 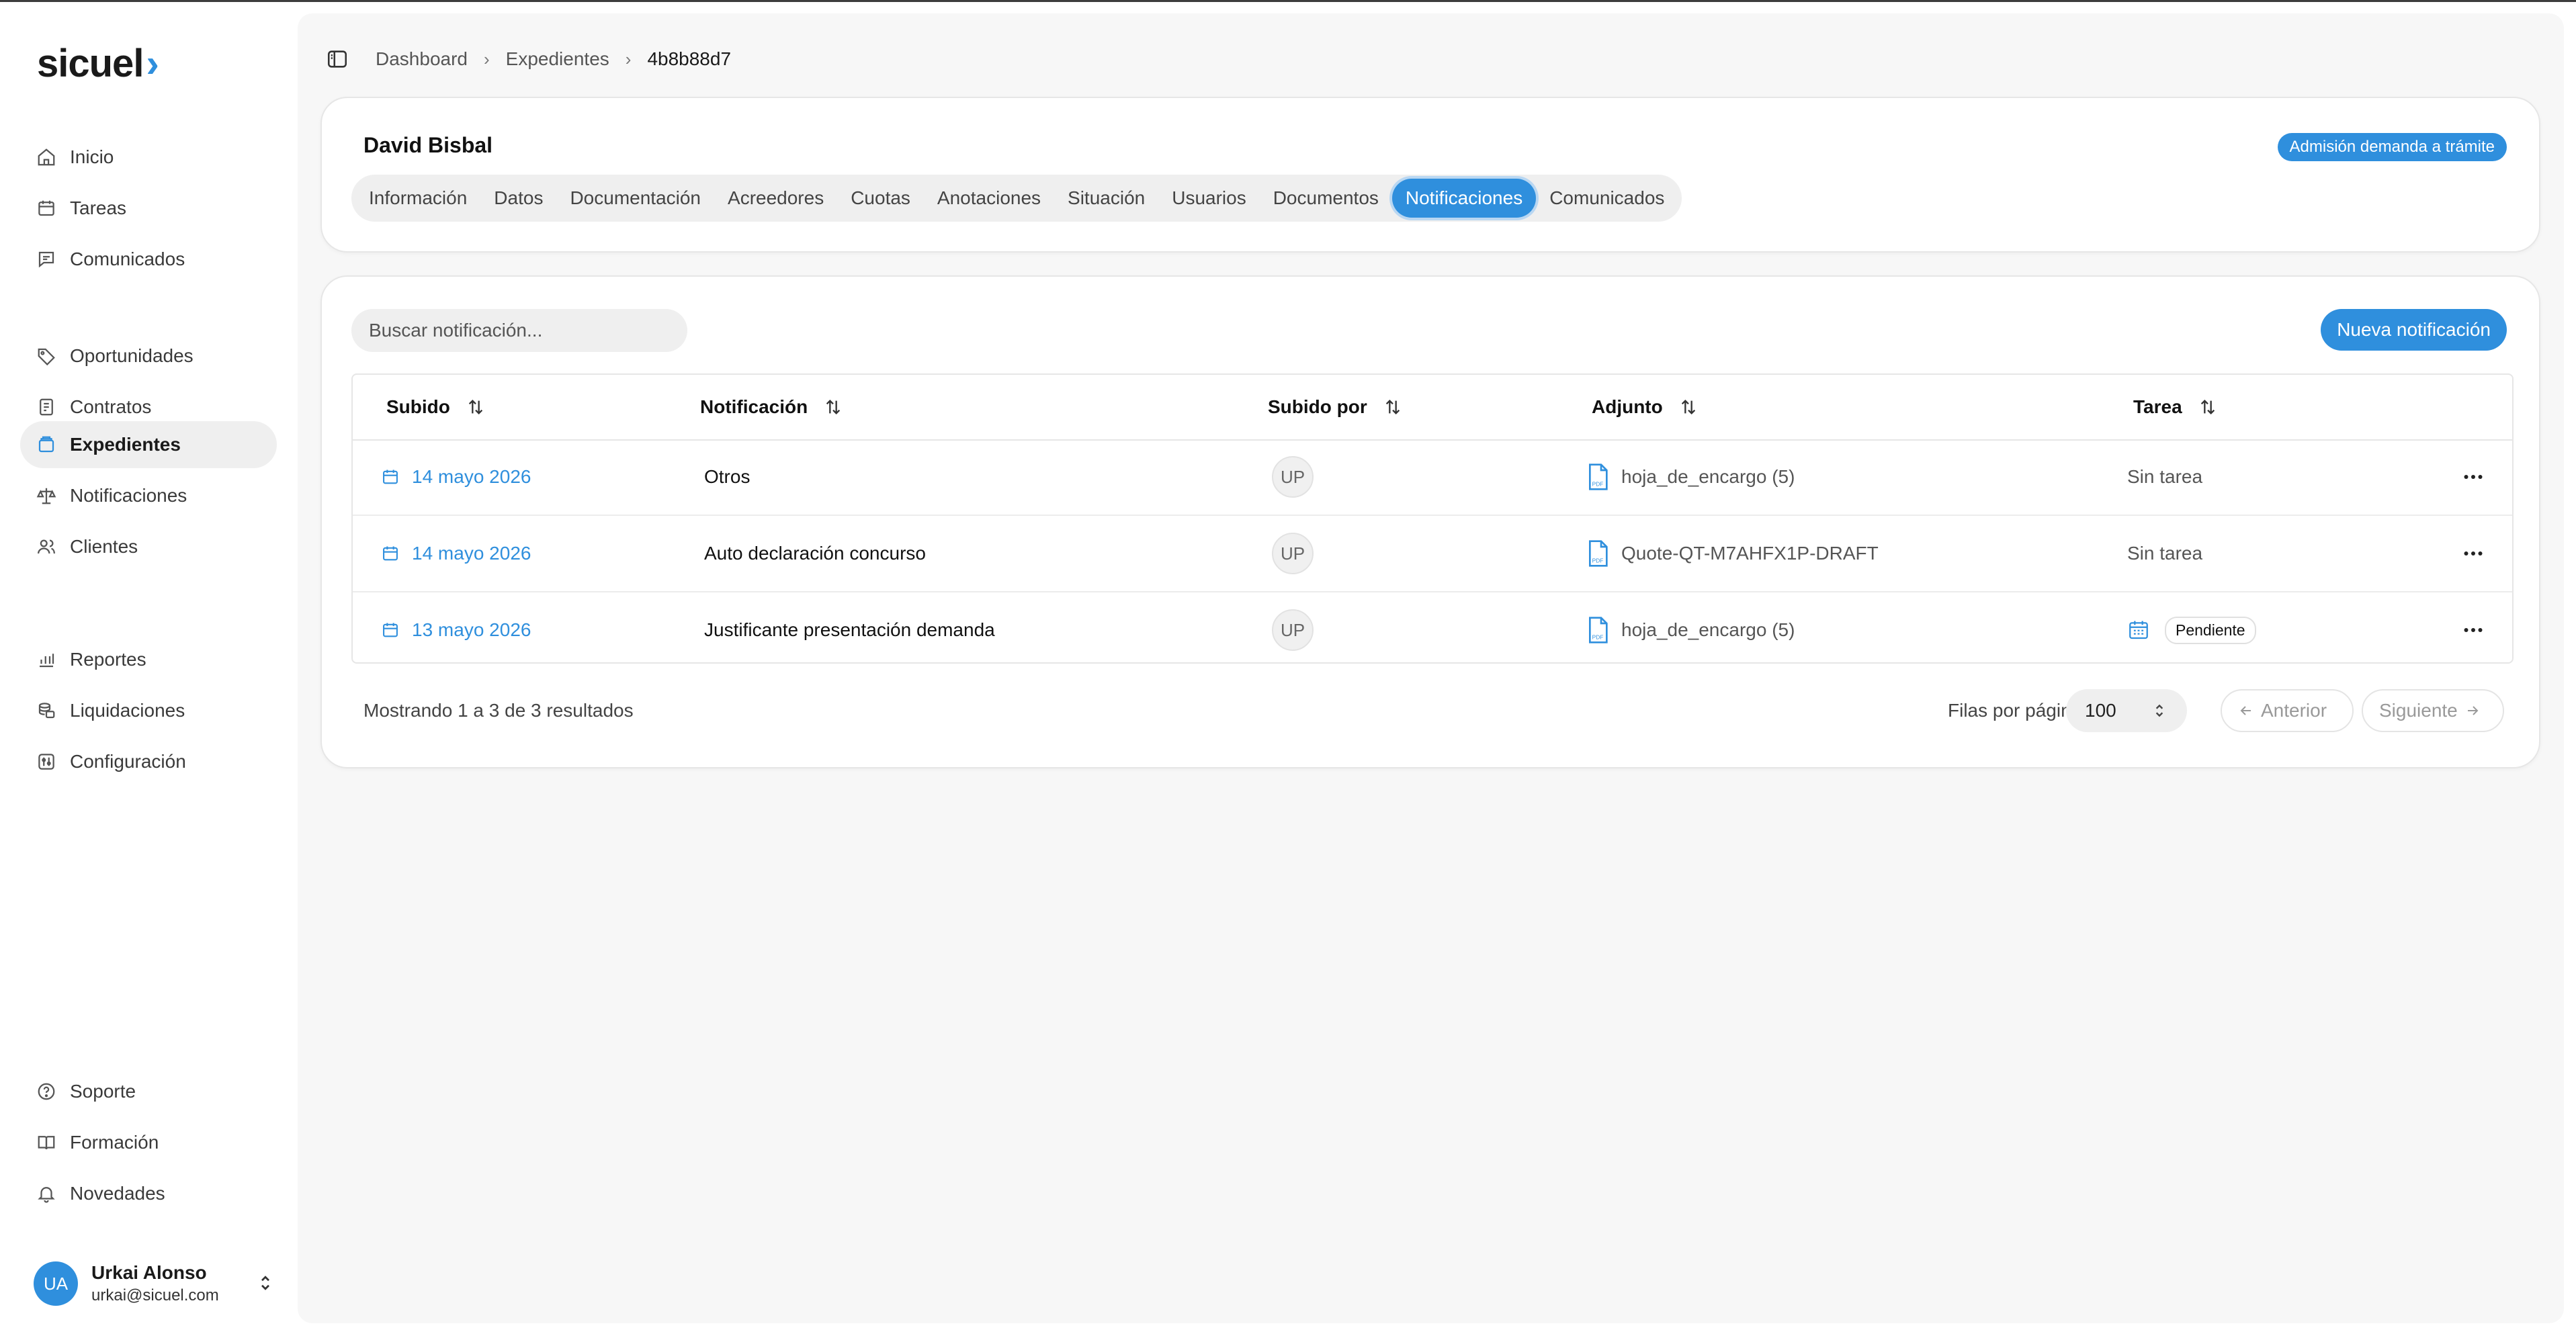 I want to click on chevrons-up-down-icon, so click(x=265, y=1283).